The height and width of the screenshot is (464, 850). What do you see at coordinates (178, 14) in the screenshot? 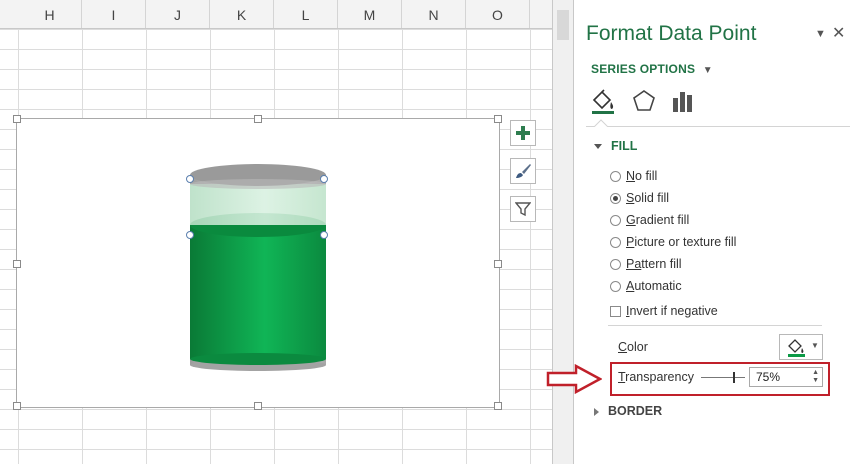
I see `column-header-j: J` at bounding box center [178, 14].